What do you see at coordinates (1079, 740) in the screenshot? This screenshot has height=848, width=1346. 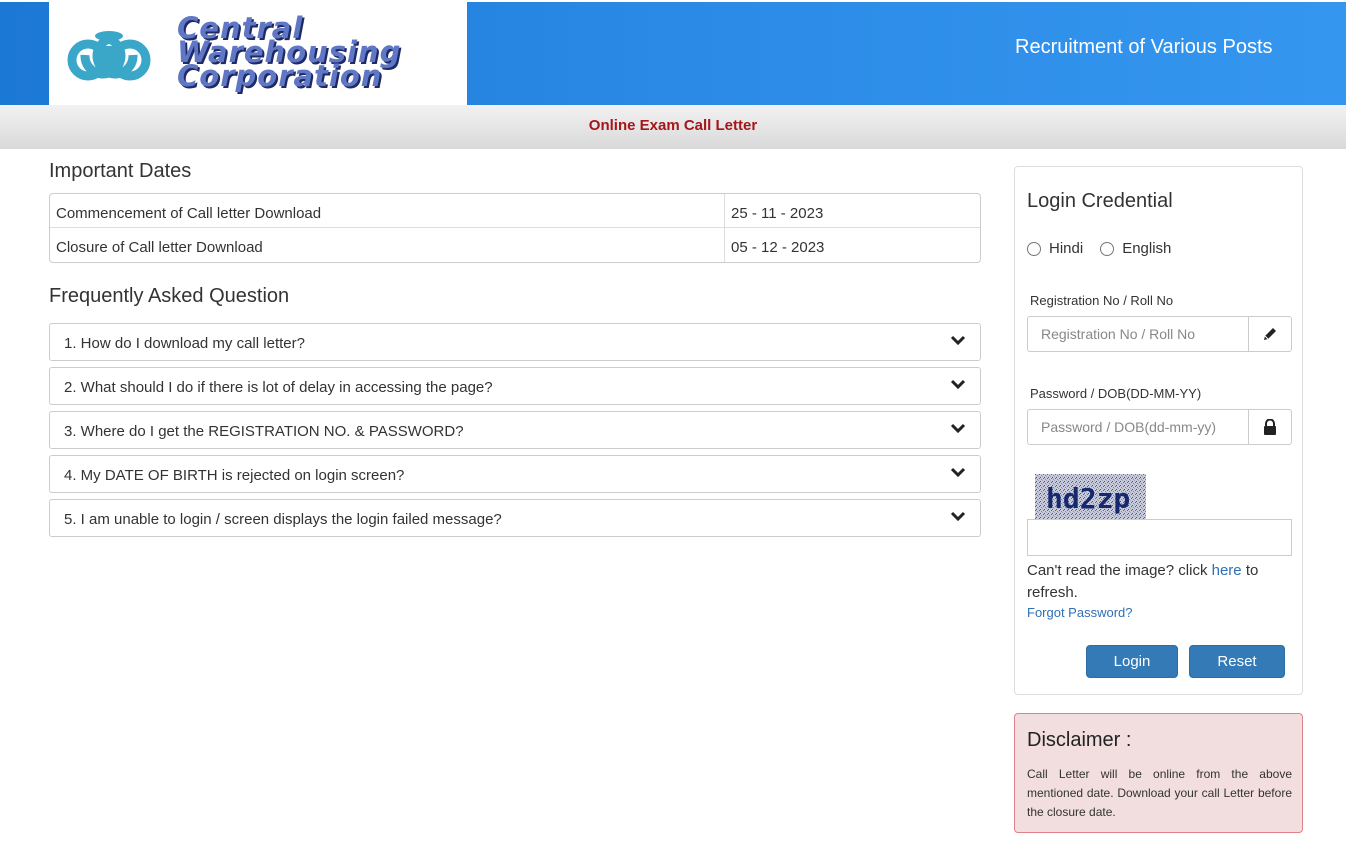 I see `disclaimer-title: Disclaimer :` at bounding box center [1079, 740].